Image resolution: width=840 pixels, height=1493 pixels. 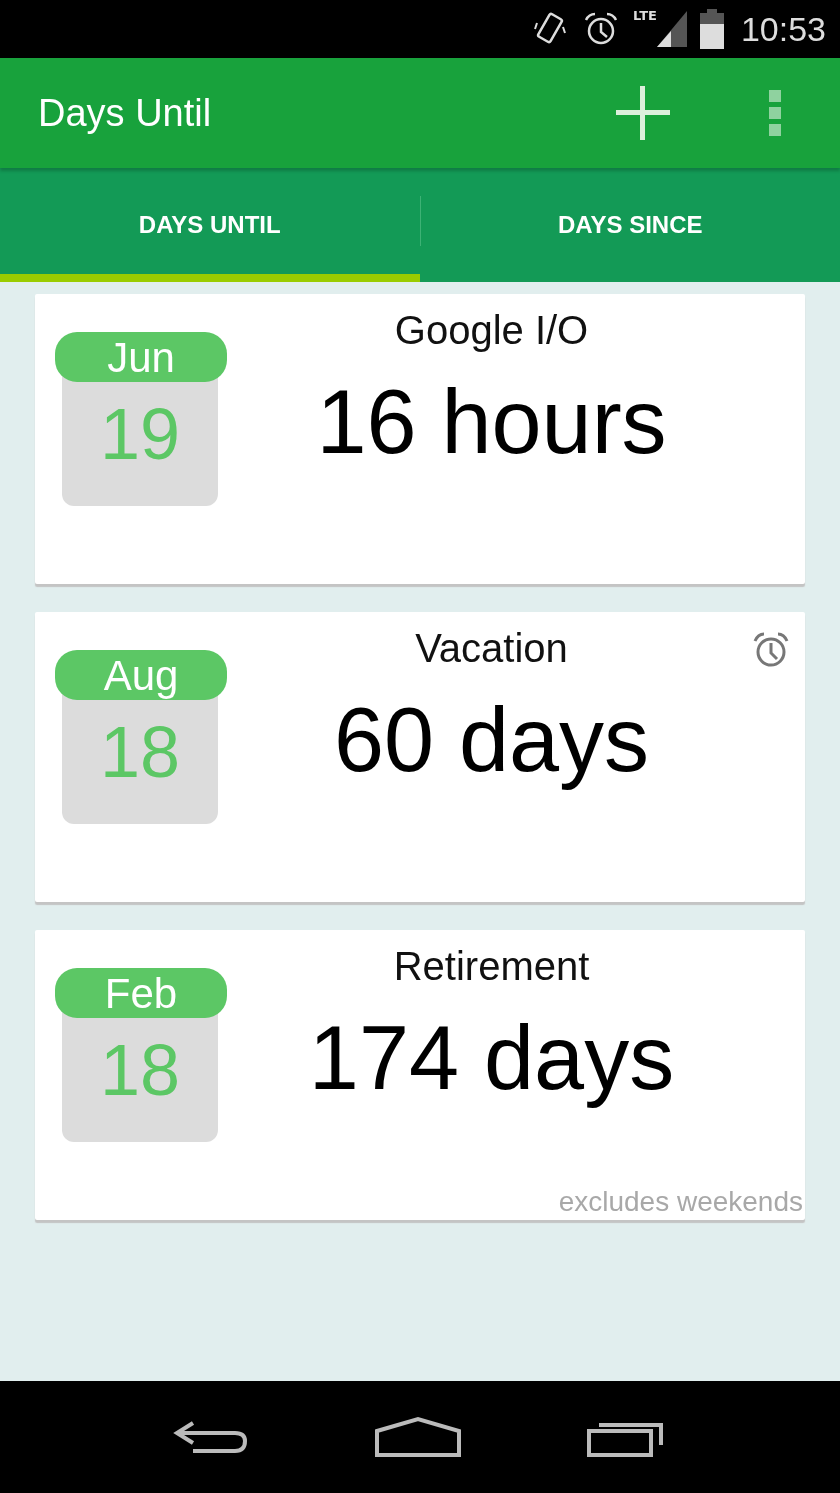 I want to click on clock-time: 10:53, so click(x=783, y=29).